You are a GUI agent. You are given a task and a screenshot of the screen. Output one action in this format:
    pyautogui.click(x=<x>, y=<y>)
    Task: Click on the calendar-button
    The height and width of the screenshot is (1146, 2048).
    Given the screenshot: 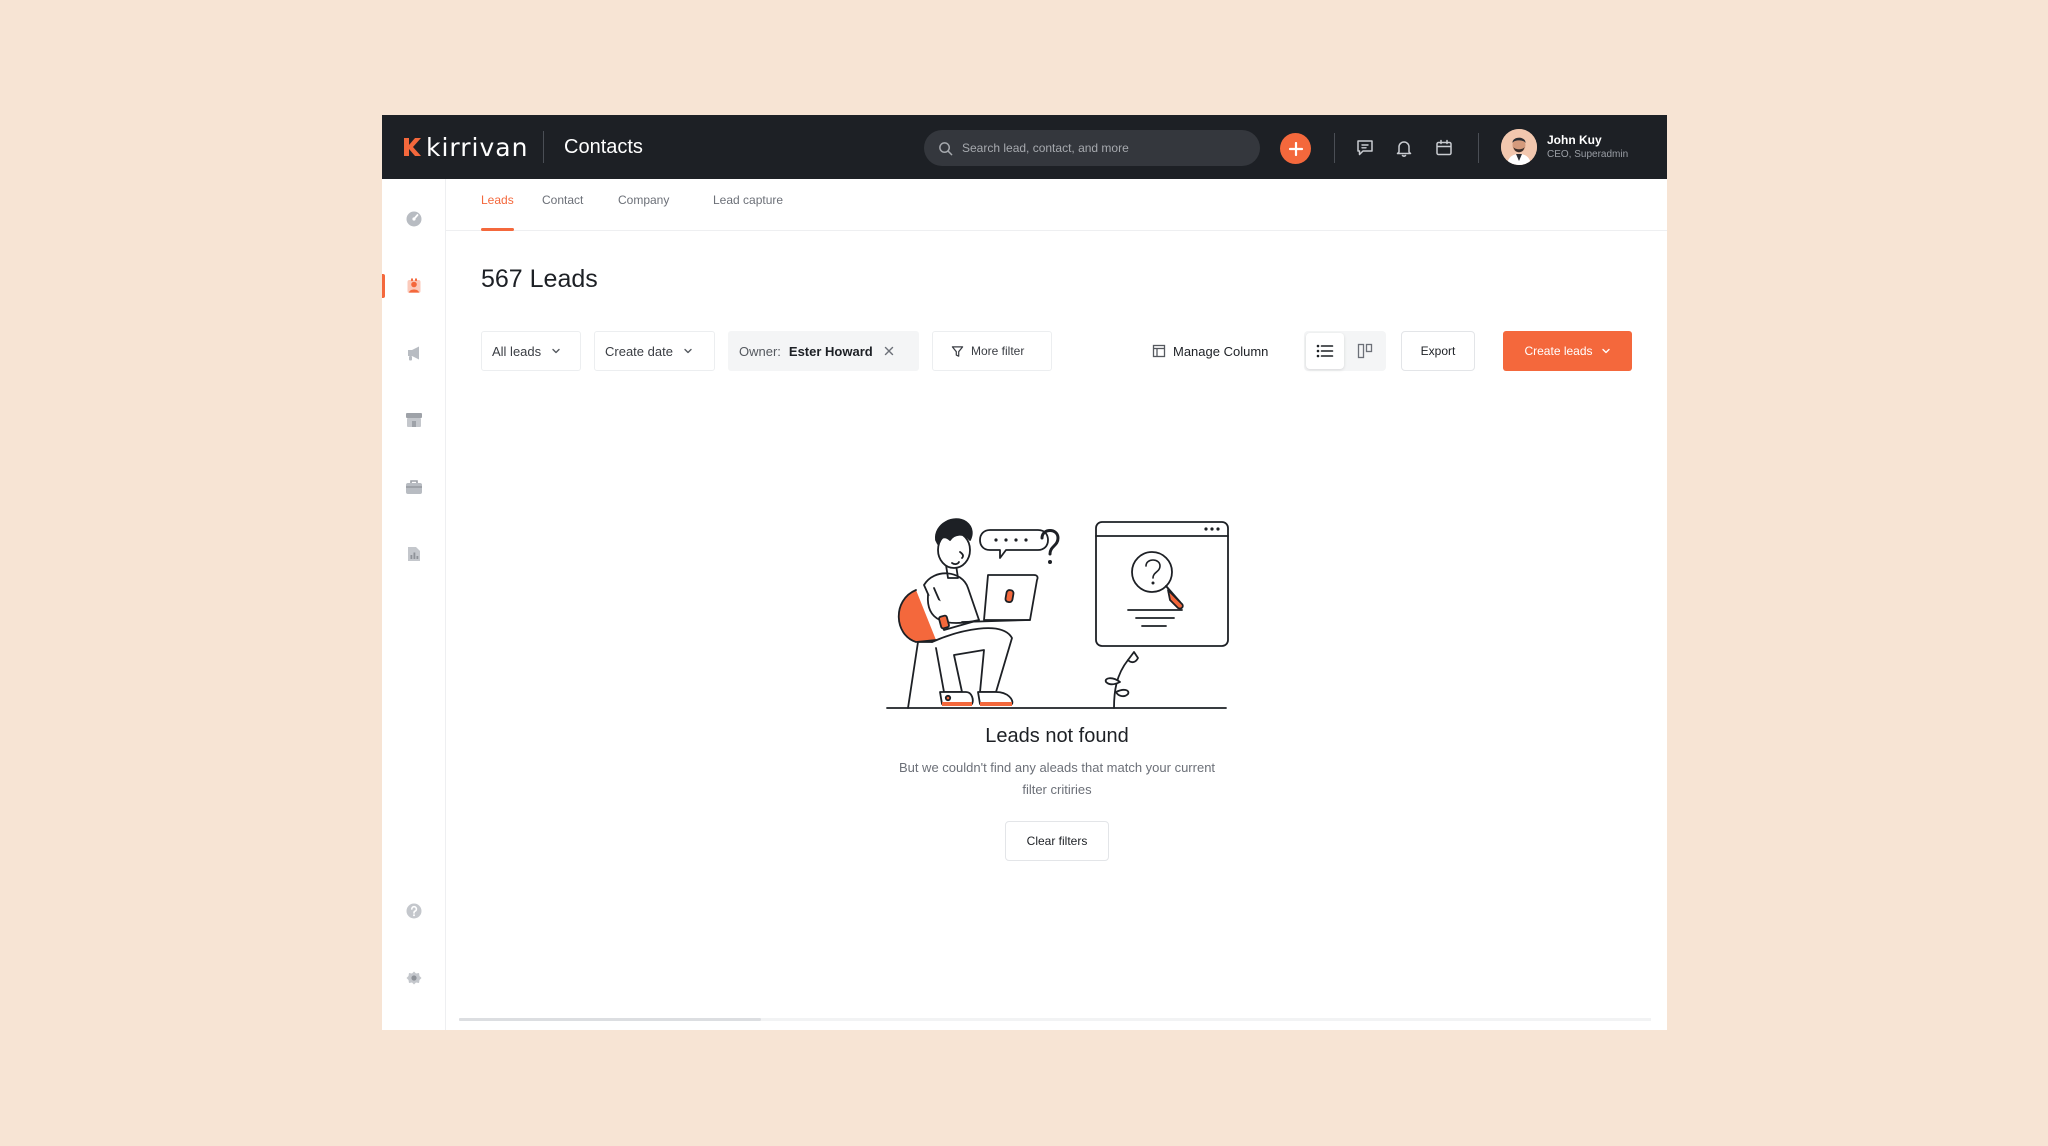 What is the action you would take?
    pyautogui.click(x=1444, y=148)
    